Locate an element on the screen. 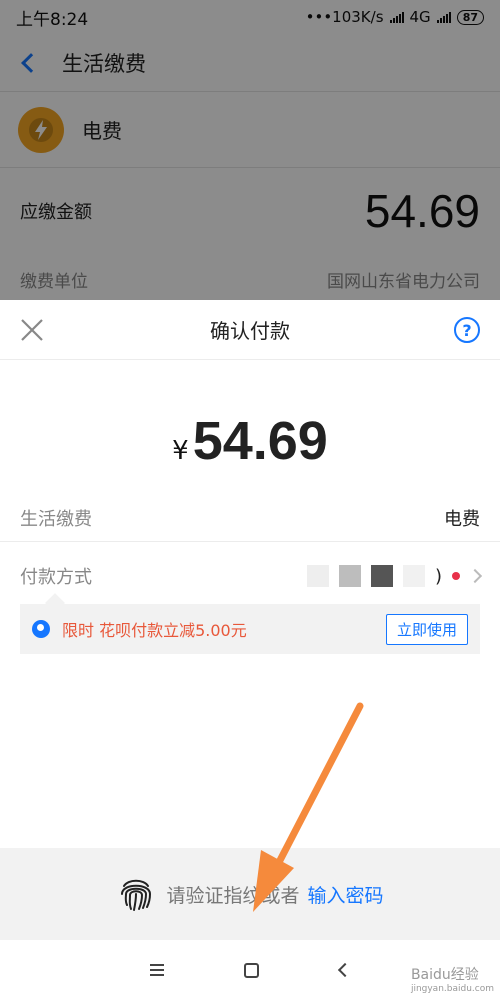  payment-amount: ¥ 54.69 is located at coordinates (250, 441).